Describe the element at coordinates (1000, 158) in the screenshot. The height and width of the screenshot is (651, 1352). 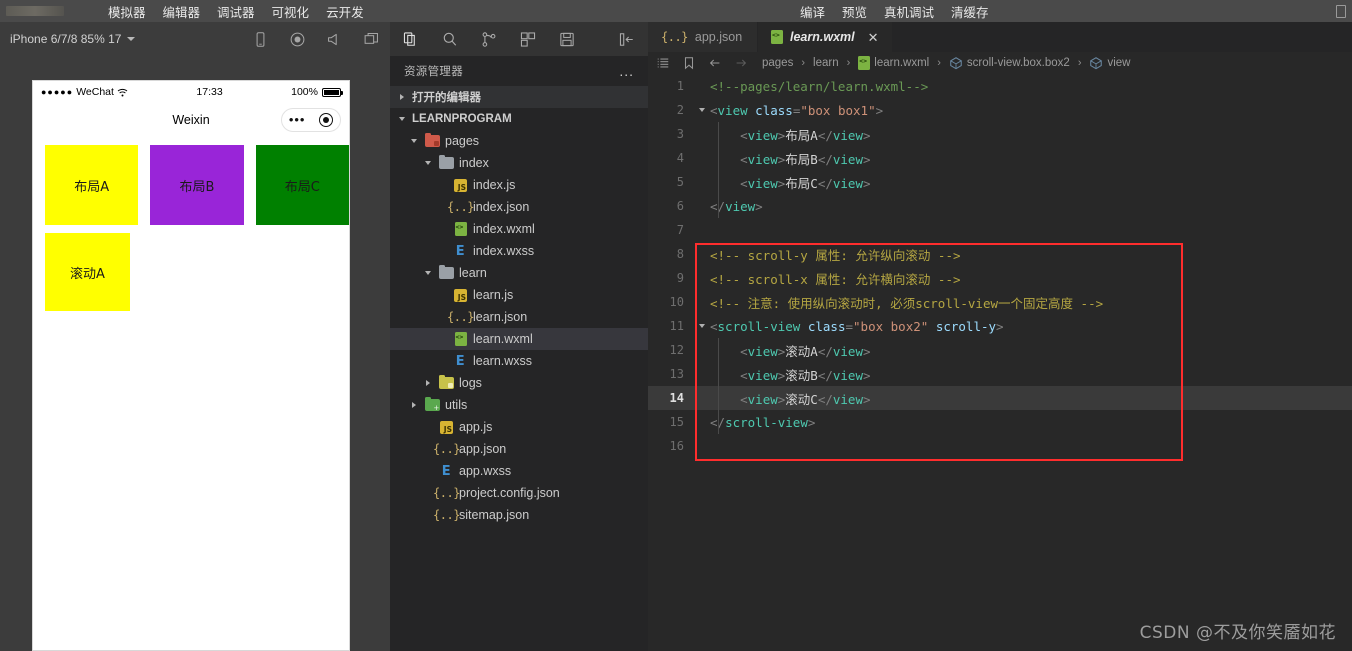
I see `code-line: 4 <view>布局B</view>` at that location.